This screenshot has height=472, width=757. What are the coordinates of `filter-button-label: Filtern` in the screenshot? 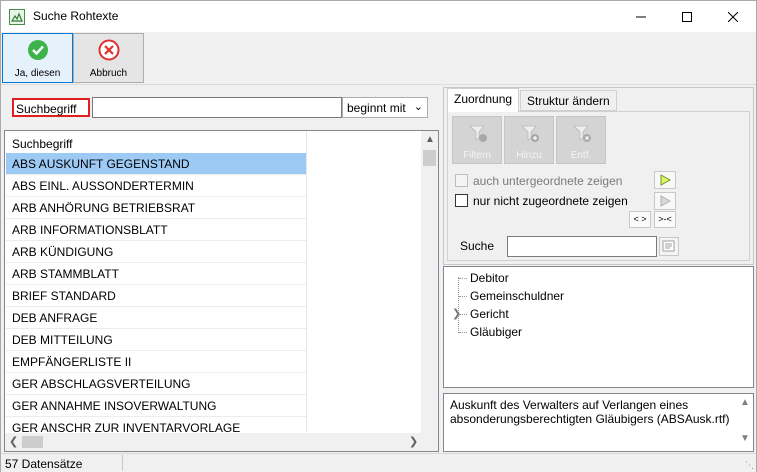 It's located at (477, 155).